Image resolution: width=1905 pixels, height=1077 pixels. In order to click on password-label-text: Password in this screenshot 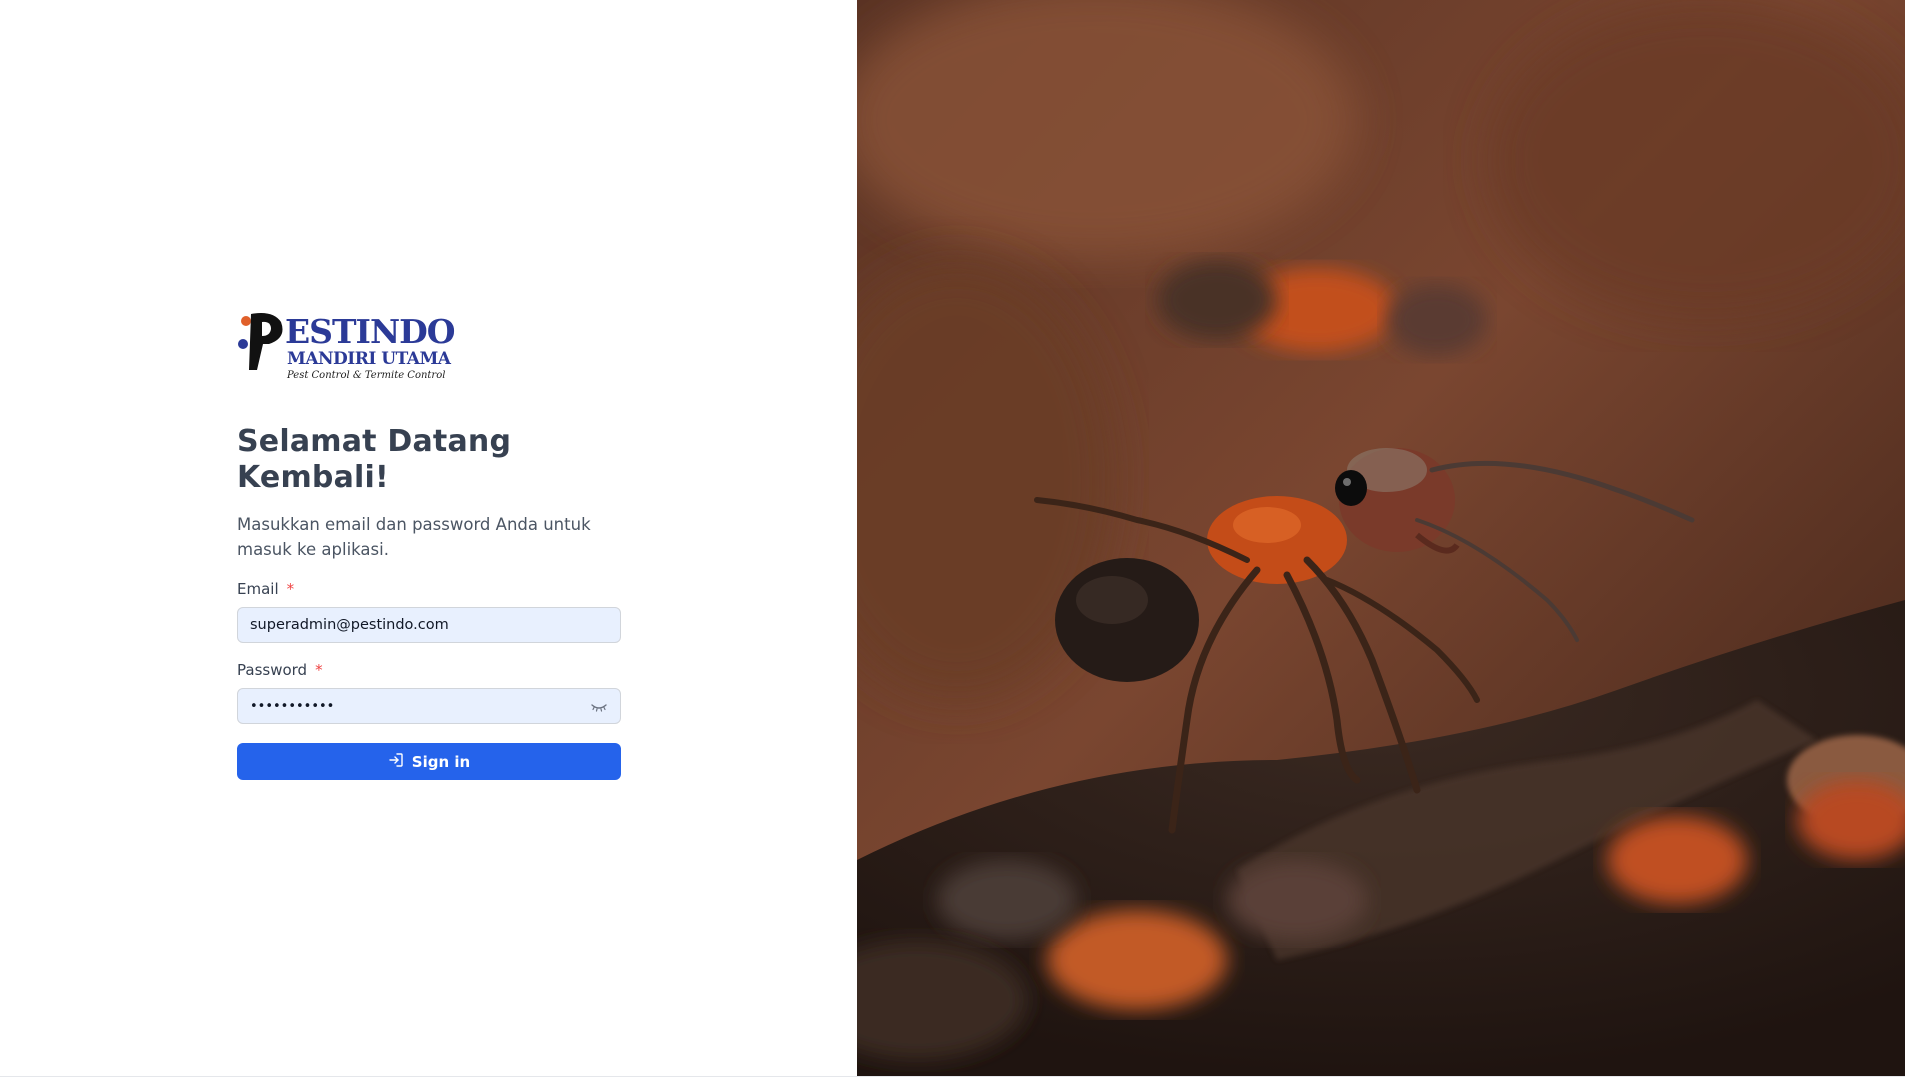, I will do `click(272, 670)`.